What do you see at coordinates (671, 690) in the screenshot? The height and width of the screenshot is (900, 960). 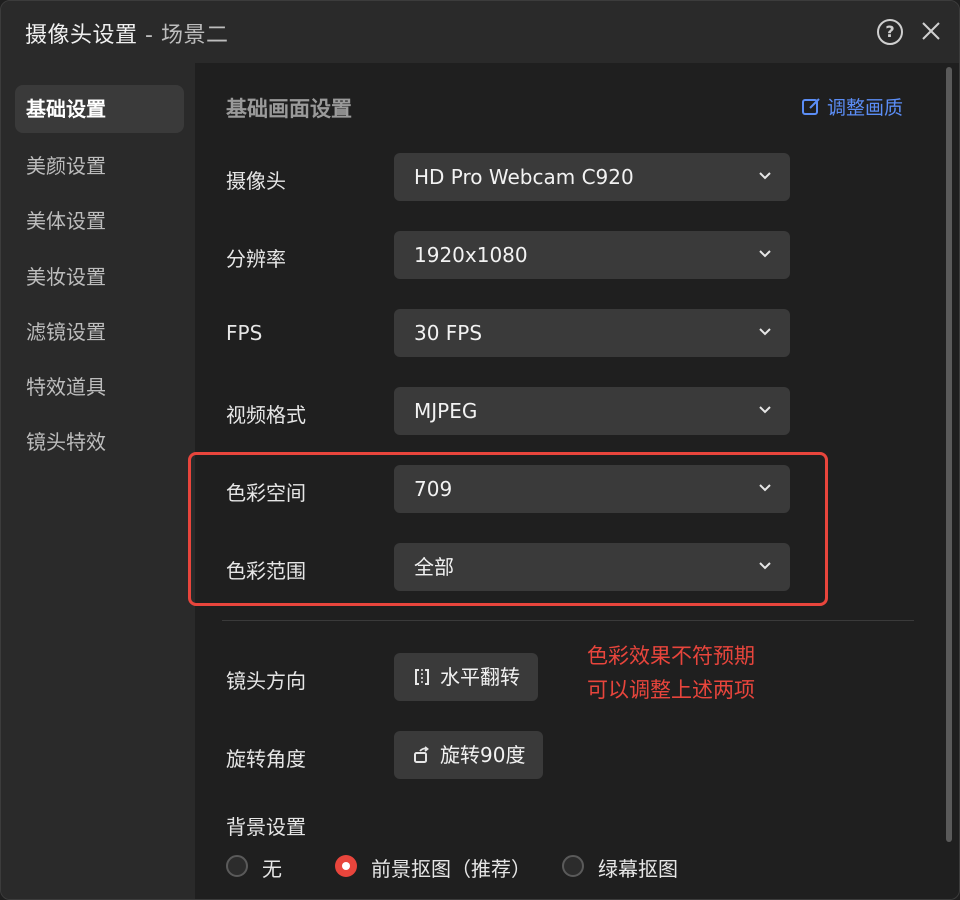 I see `annotation-note-line-2: 可以调整上述两项` at bounding box center [671, 690].